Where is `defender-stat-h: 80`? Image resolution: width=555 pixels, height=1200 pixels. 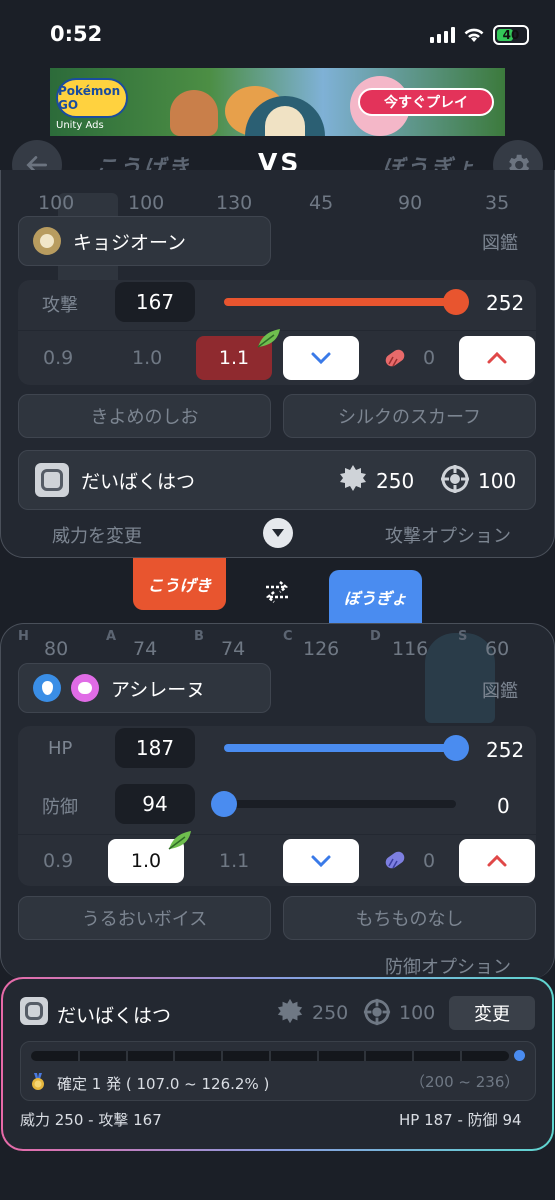 defender-stat-h: 80 is located at coordinates (56, 649).